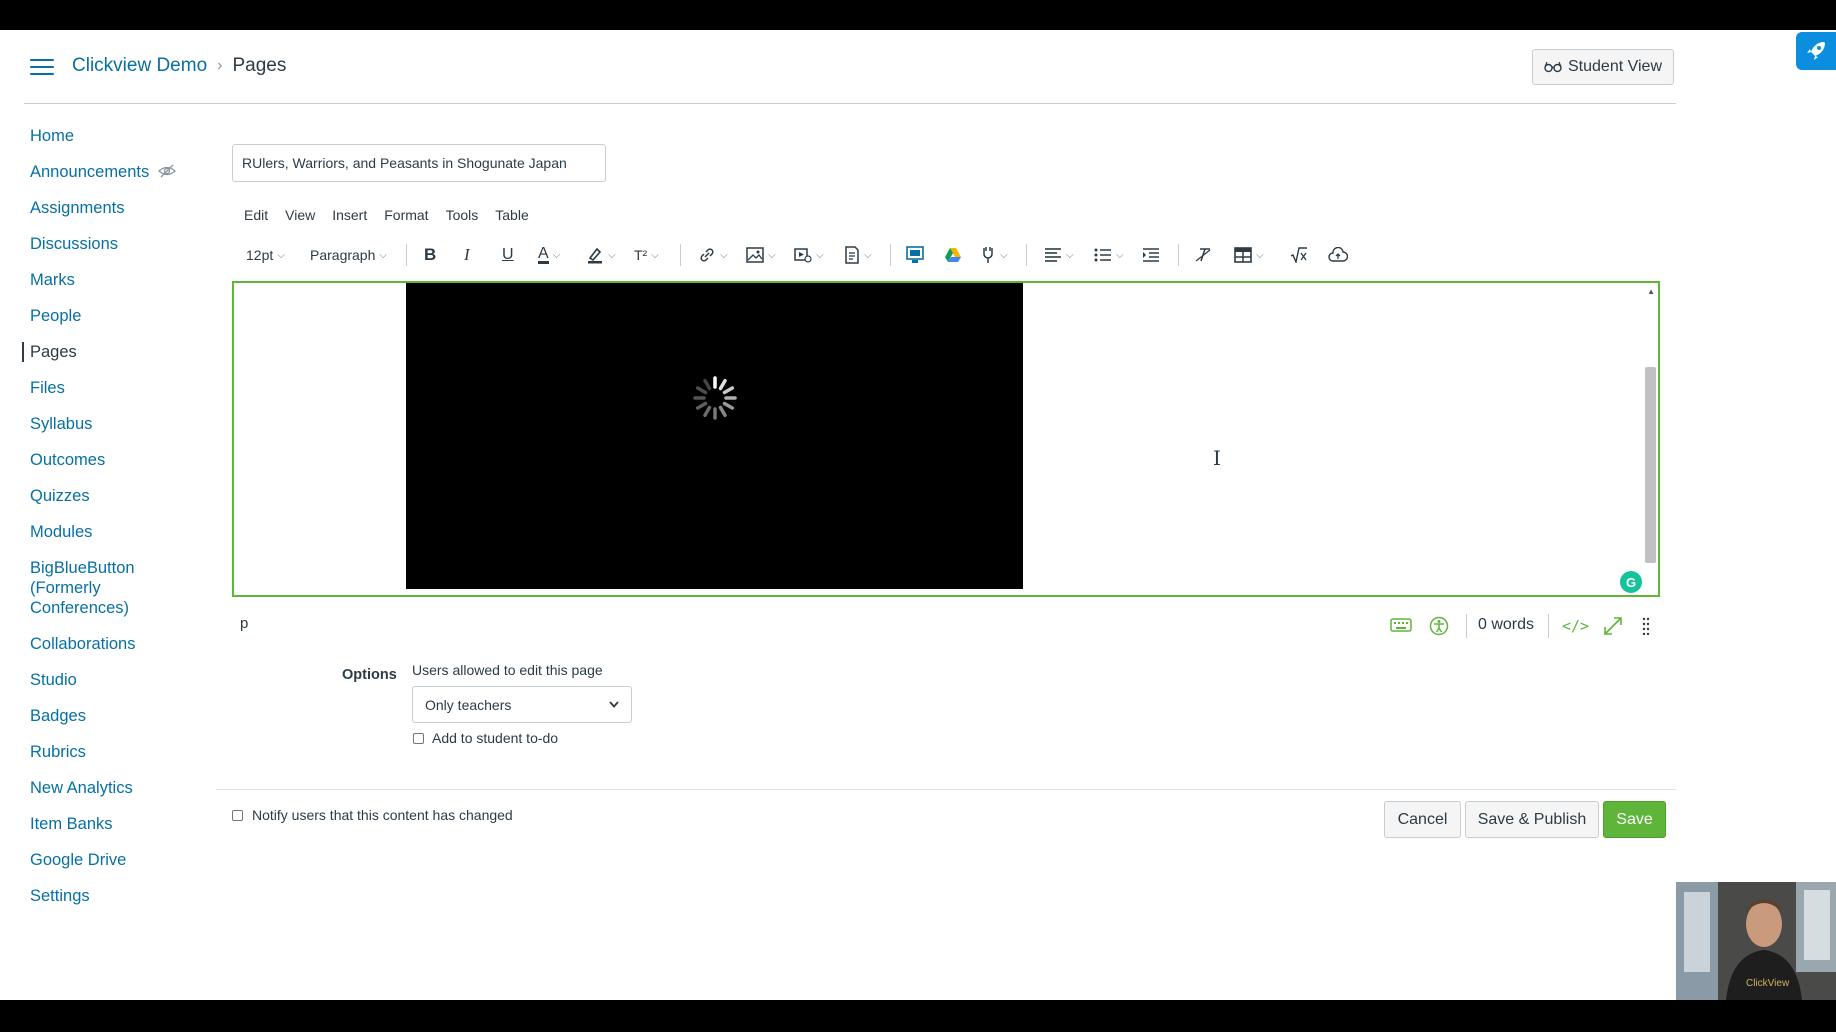 This screenshot has width=1836, height=1032. Describe the element at coordinates (418, 738) in the screenshot. I see `student-todo-checkbox` at that location.